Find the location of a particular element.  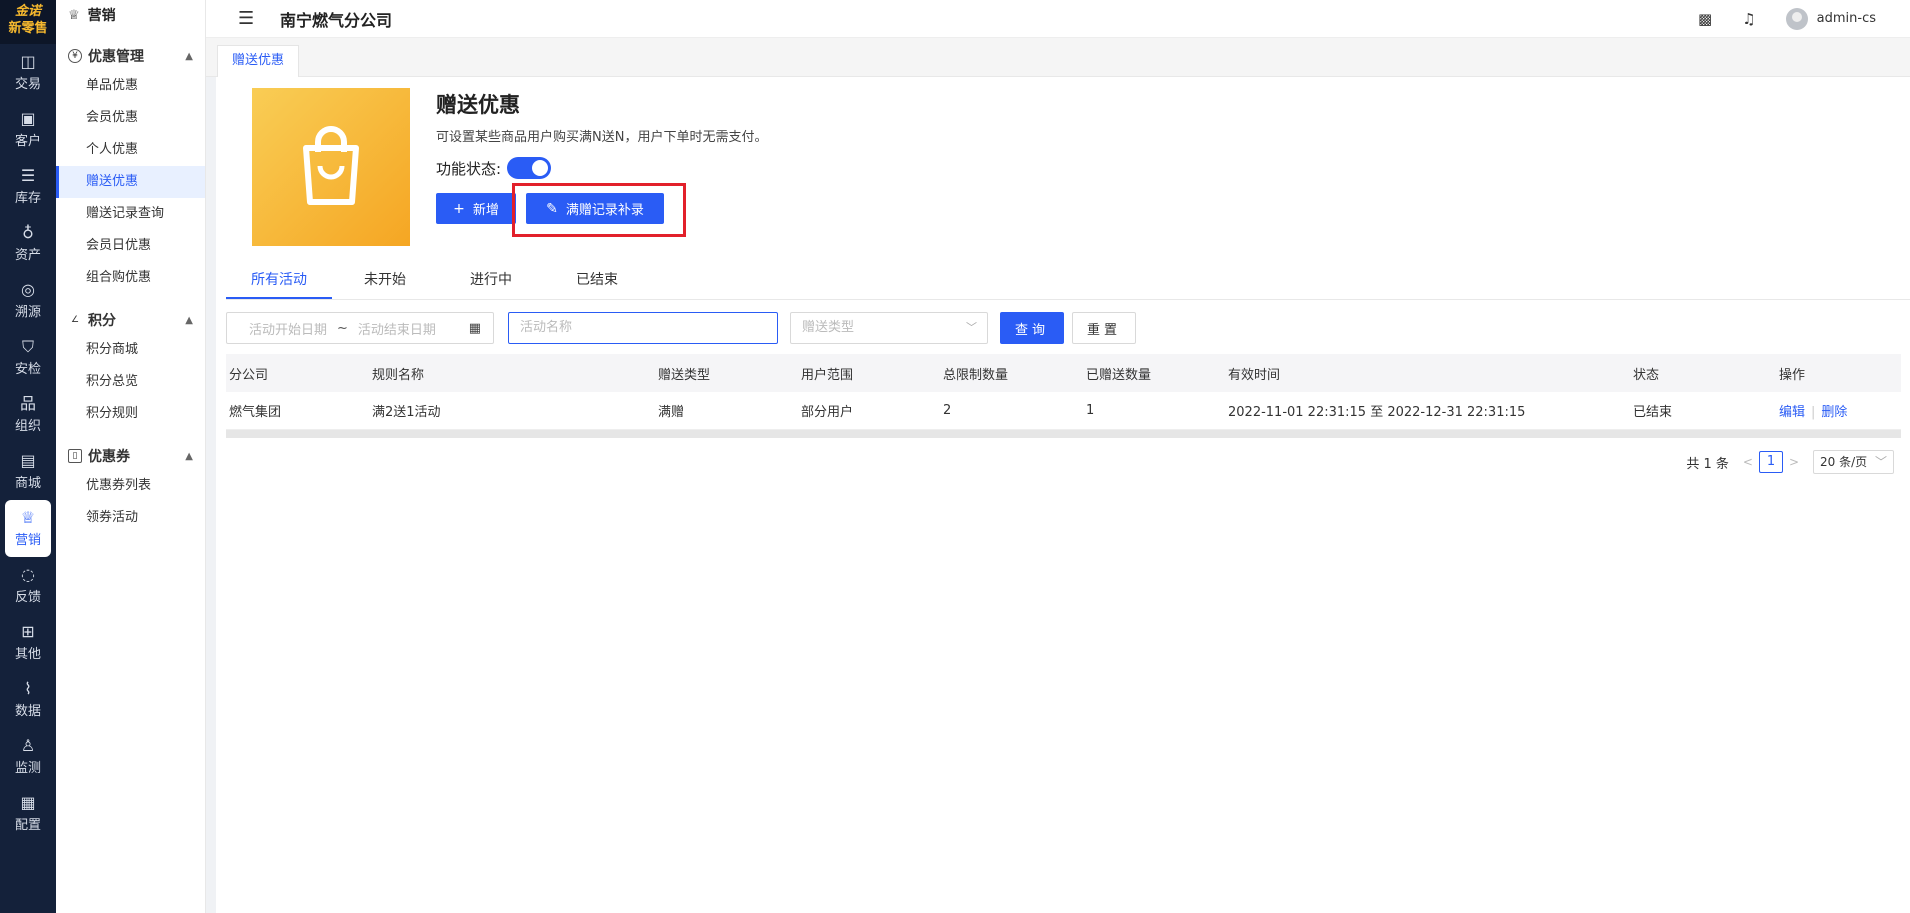

chart-icon: ⌇ is located at coordinates (28, 688).